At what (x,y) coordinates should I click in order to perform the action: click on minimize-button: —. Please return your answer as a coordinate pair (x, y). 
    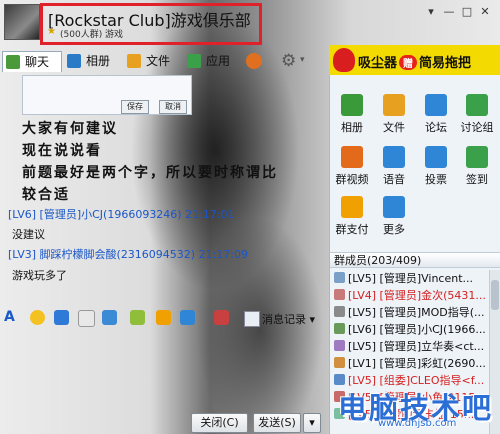
    Looking at the image, I should click on (449, 12).